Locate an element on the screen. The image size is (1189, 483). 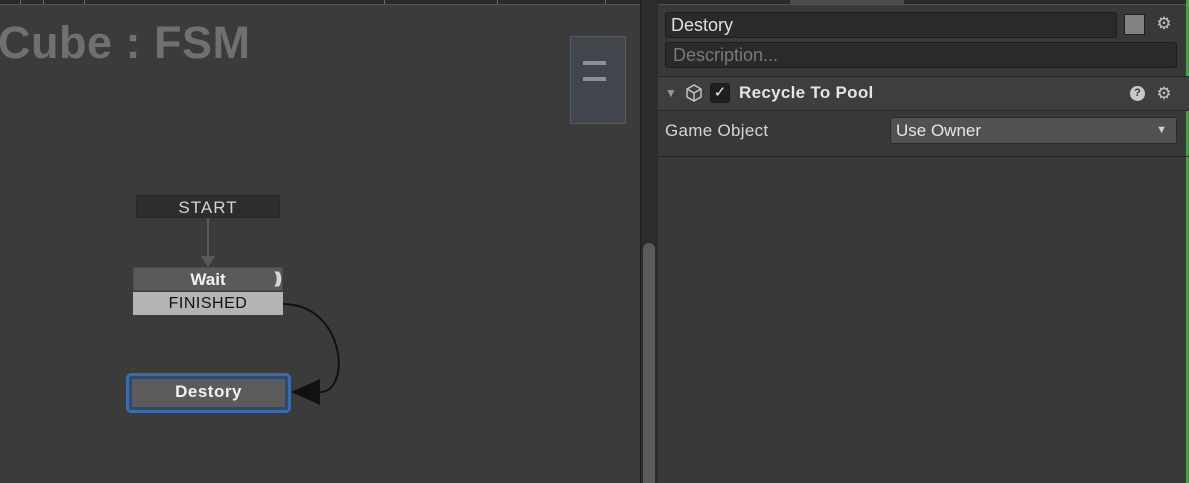
finished-link is located at coordinates (311, 348).